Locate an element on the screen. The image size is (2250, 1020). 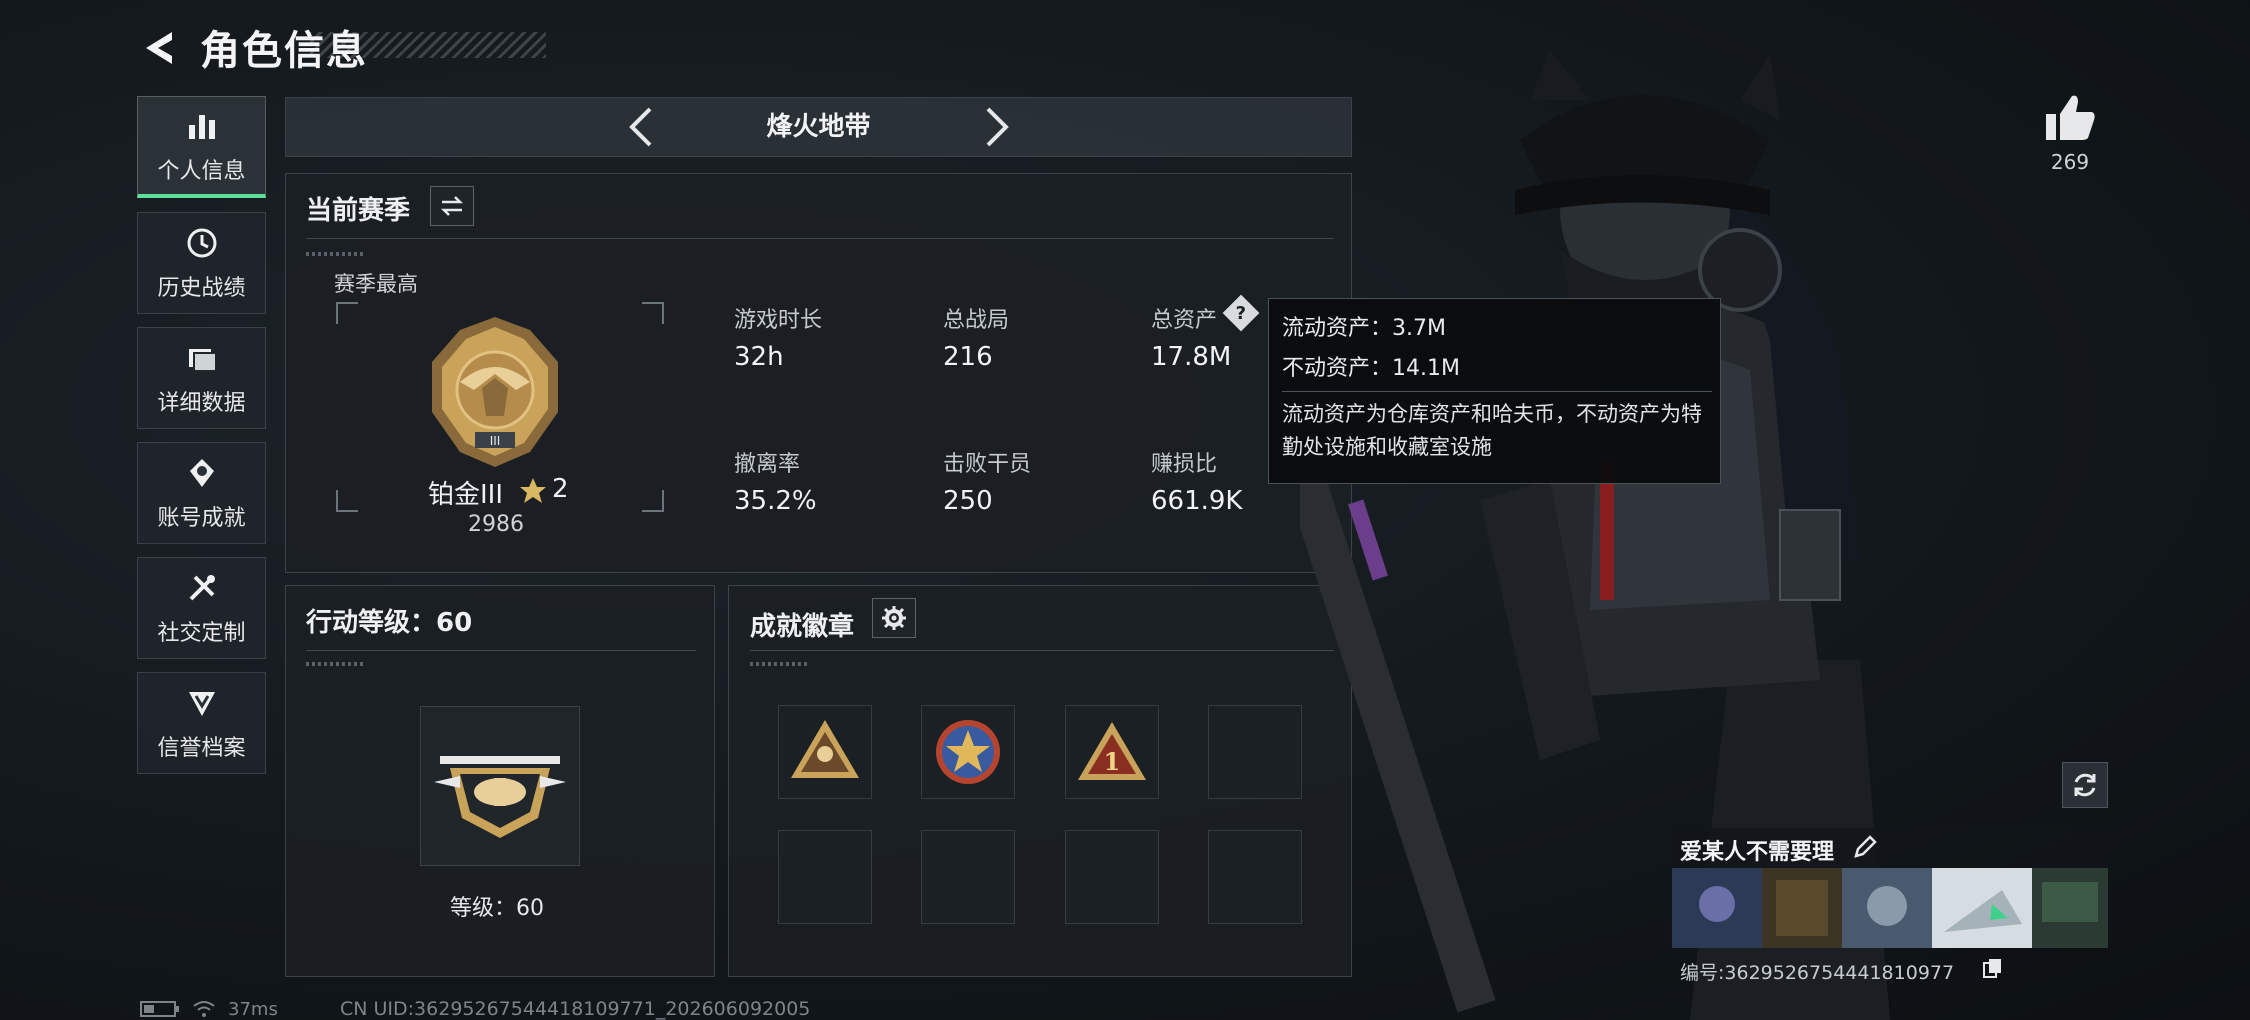
rank-name: 铂金III is located at coordinates (466, 495).